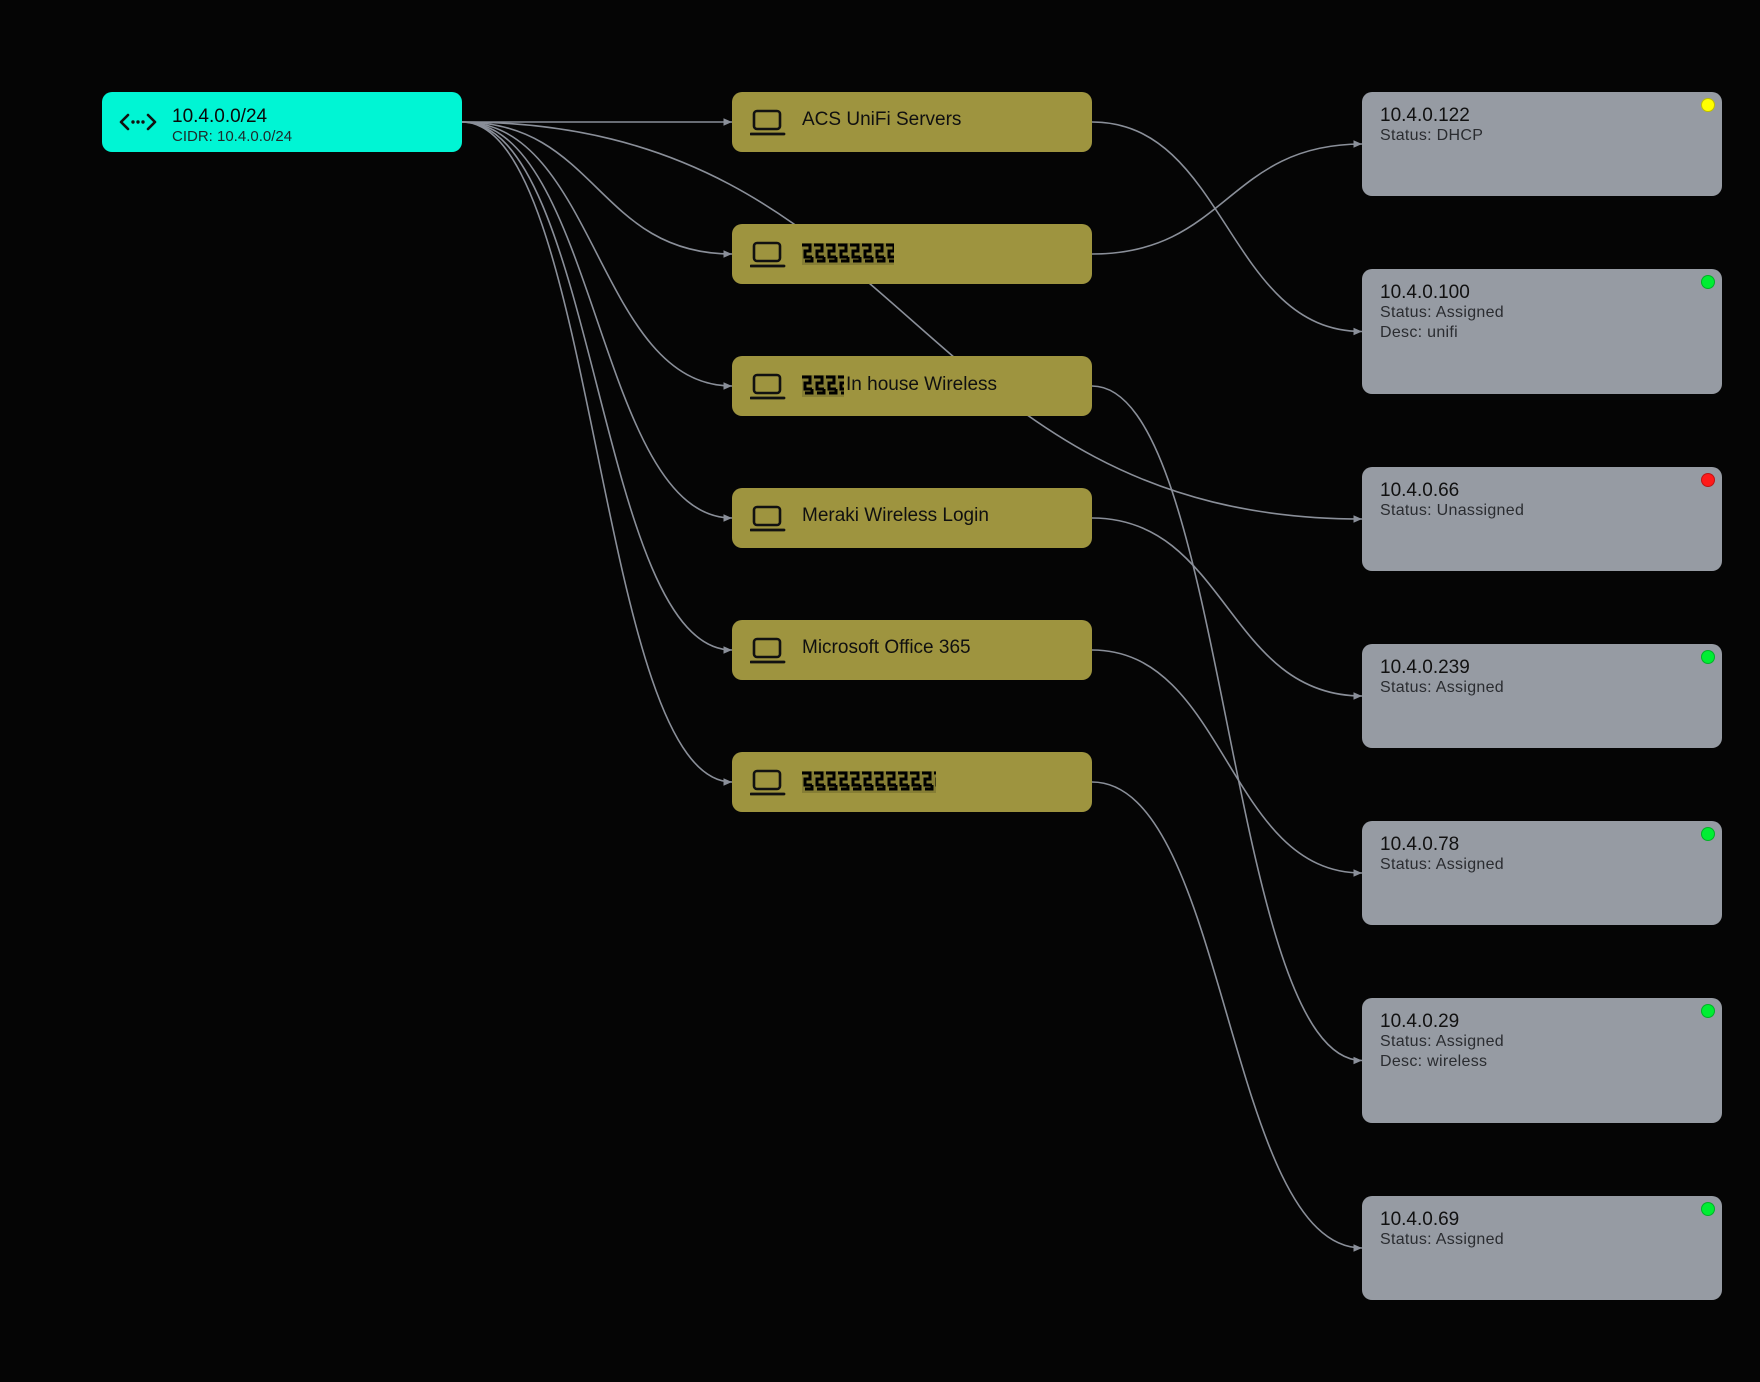 Image resolution: width=1760 pixels, height=1382 pixels. I want to click on ip-description: Desc: wireless, so click(1434, 1061).